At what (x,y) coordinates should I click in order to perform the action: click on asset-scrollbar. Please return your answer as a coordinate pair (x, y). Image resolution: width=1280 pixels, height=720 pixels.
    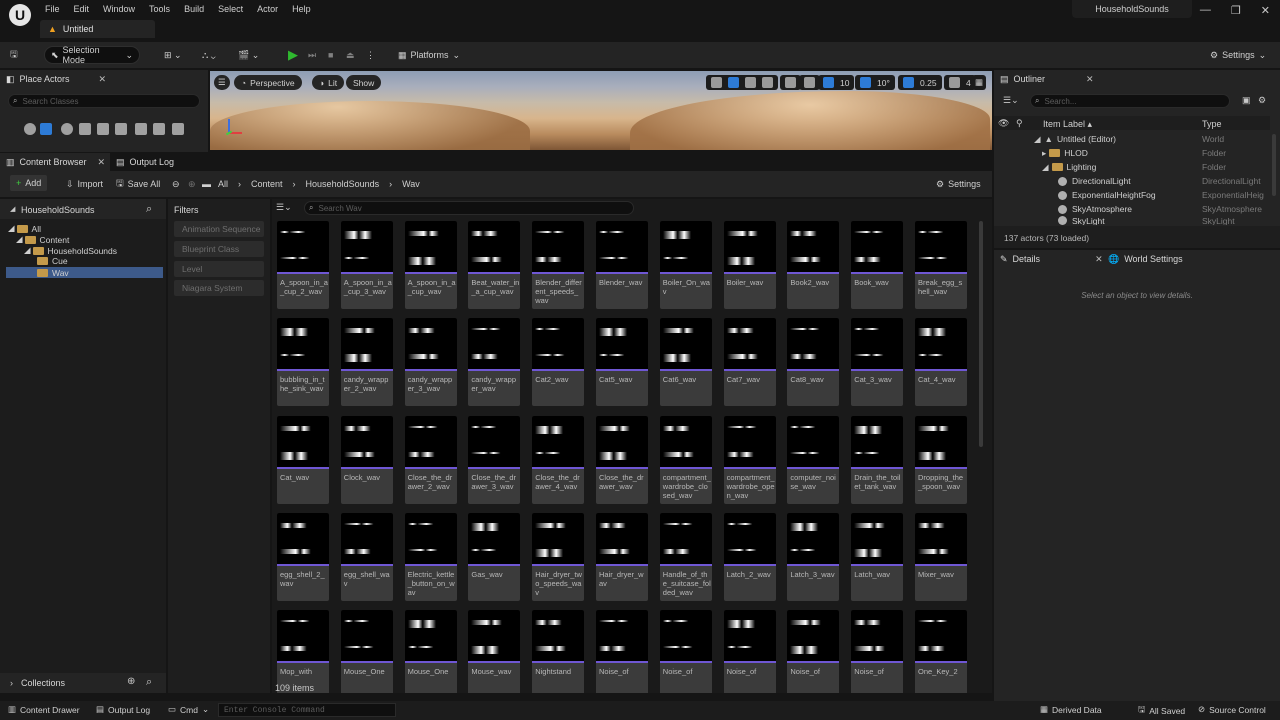
    Looking at the image, I should click on (981, 334).